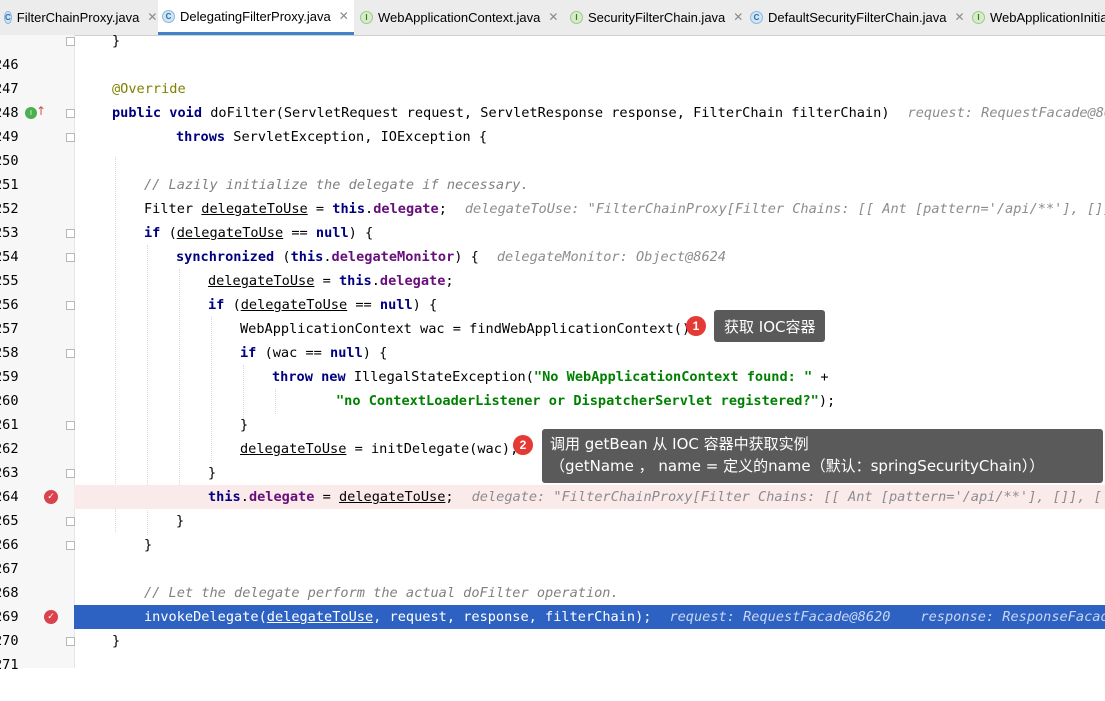 The image size is (1105, 701). I want to click on tab-label: WebApplicationContext.java, so click(459, 17).